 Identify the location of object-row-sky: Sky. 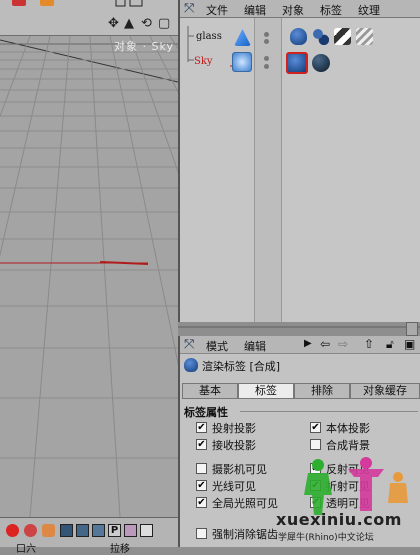
(300, 63).